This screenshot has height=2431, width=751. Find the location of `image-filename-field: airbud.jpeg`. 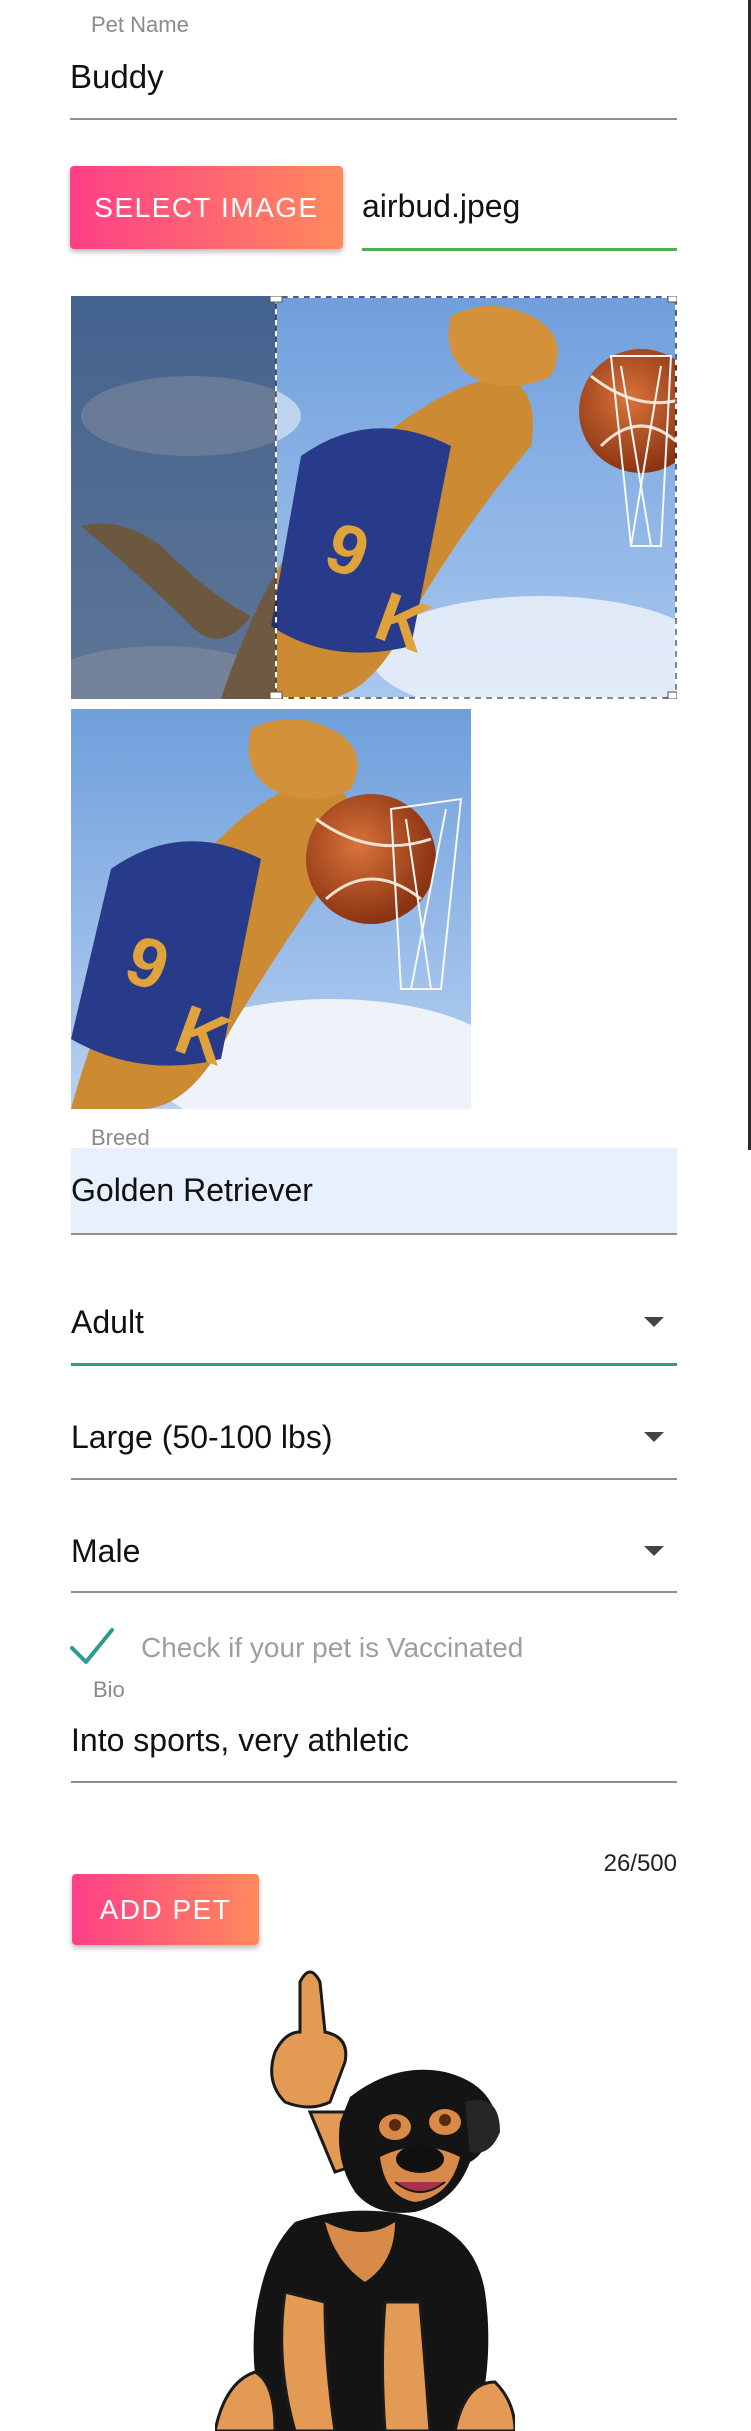

image-filename-field: airbud.jpeg is located at coordinates (441, 206).